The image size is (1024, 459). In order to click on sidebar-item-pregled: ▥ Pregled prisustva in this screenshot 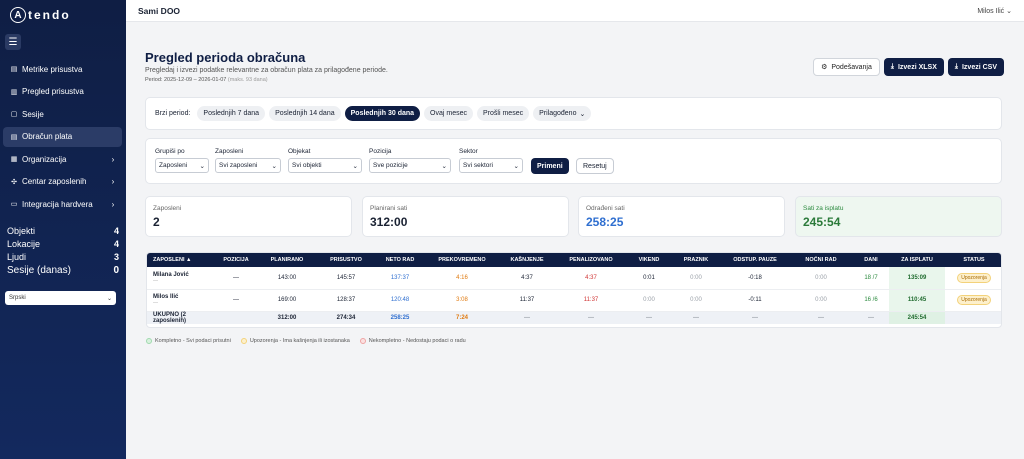, I will do `click(62, 92)`.